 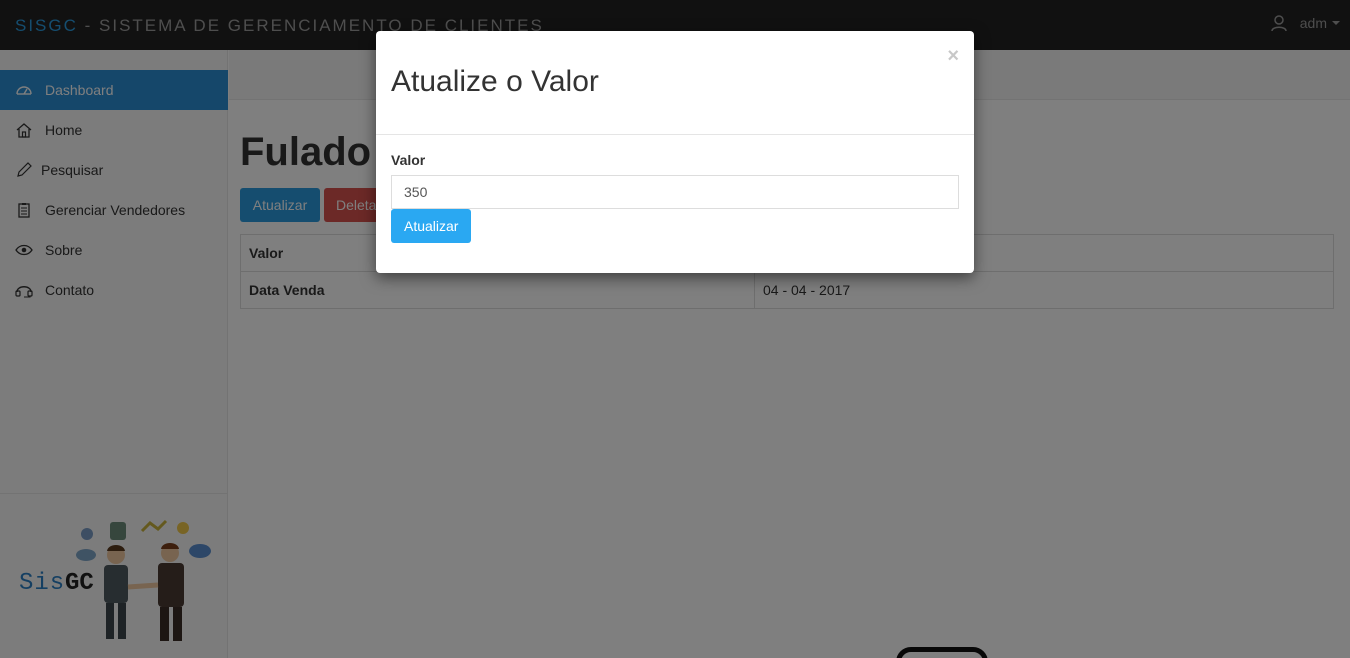 I want to click on valor-label: Valor, so click(x=408, y=160).